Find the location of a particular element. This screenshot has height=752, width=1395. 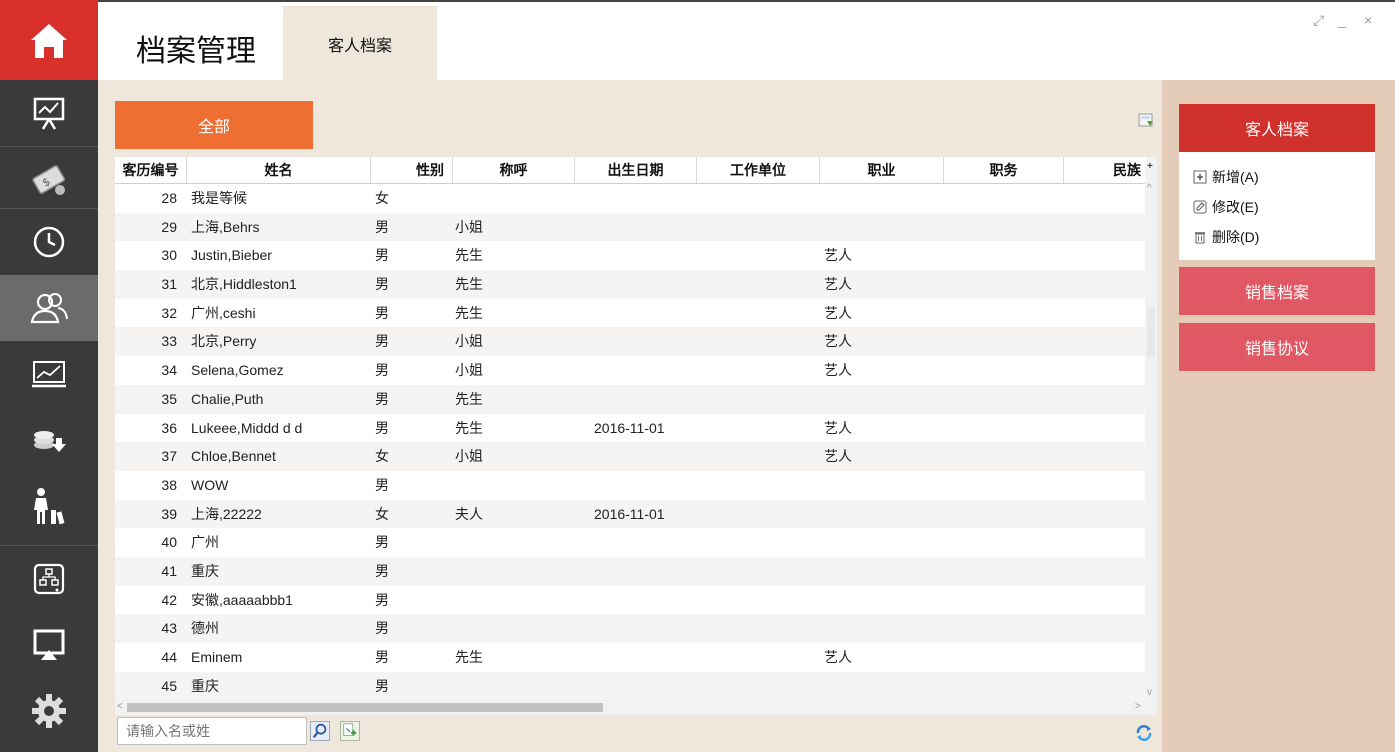

column-header: 民族 is located at coordinates (1104, 170).